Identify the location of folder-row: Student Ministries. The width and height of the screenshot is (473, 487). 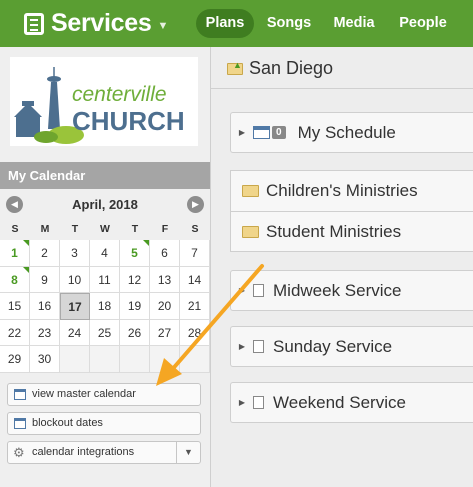
(351, 231).